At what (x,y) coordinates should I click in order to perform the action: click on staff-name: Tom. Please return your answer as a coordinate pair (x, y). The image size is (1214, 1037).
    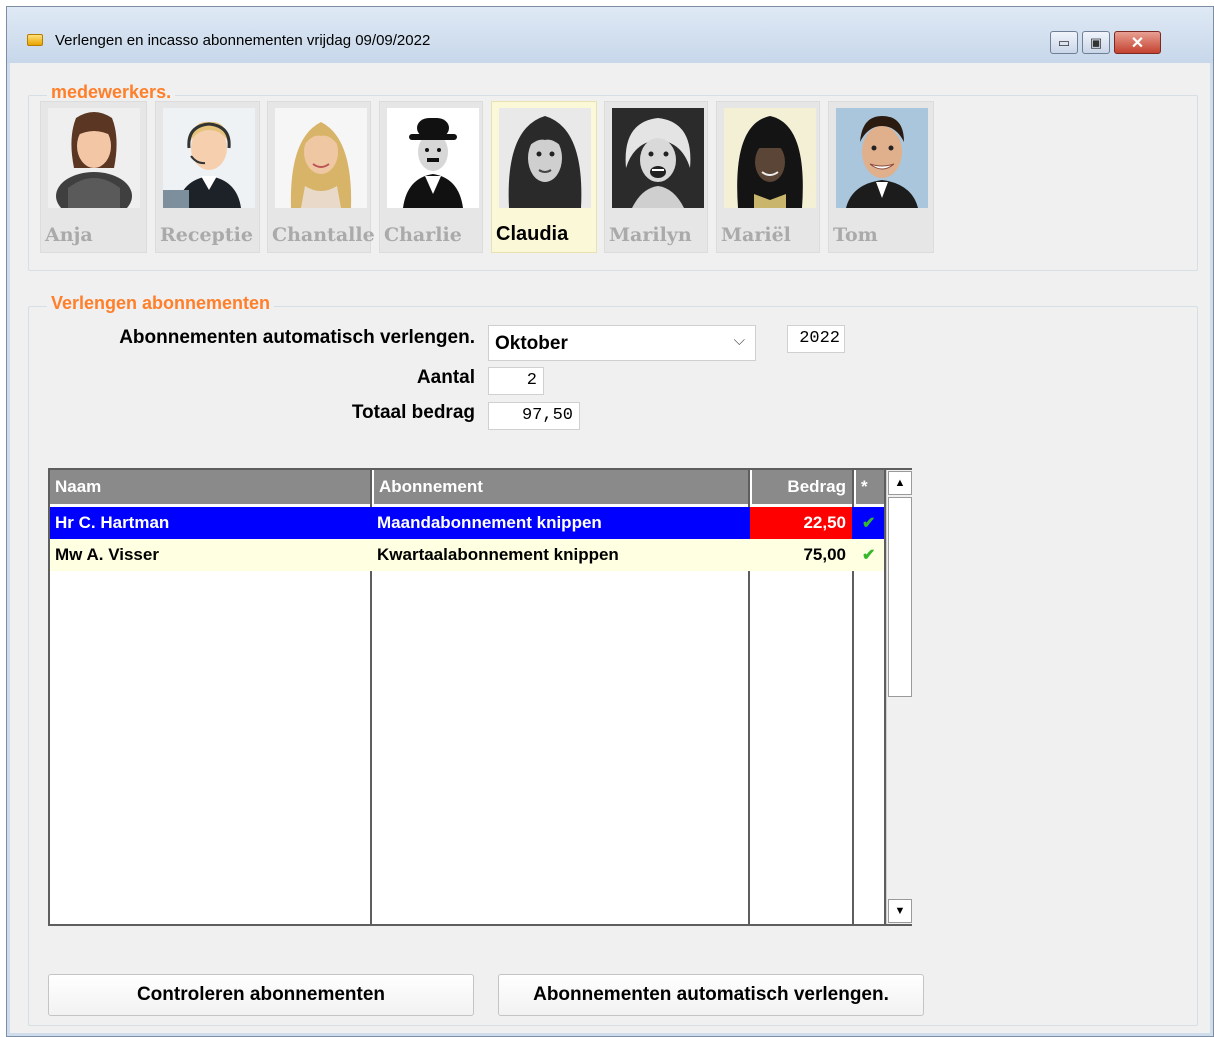
    Looking at the image, I should click on (855, 235).